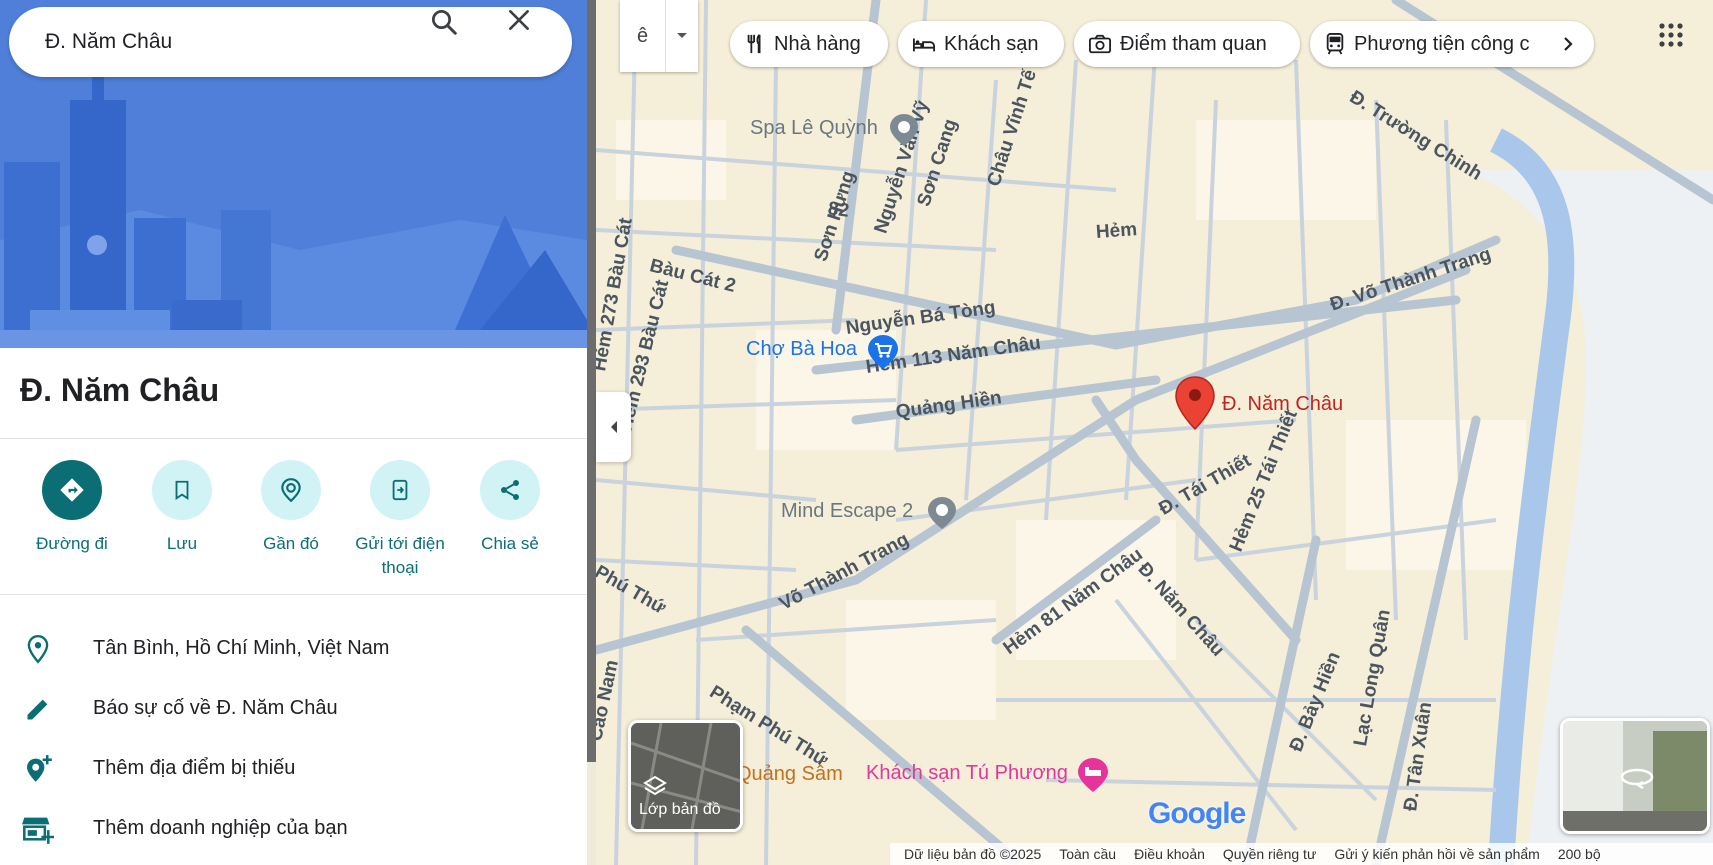  Describe the element at coordinates (182, 490) in the screenshot. I see `bookmark-icon` at that location.